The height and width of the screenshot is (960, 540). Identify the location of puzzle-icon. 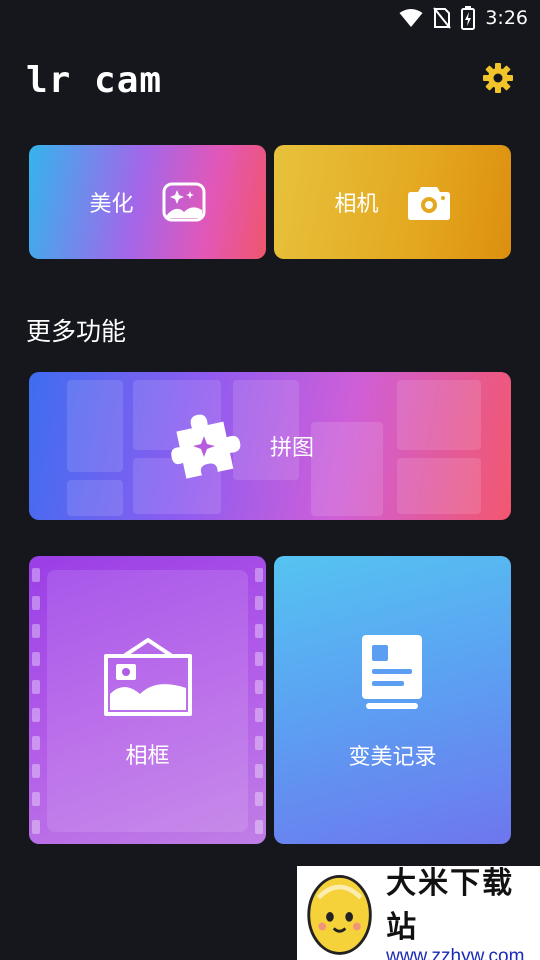
(206, 446).